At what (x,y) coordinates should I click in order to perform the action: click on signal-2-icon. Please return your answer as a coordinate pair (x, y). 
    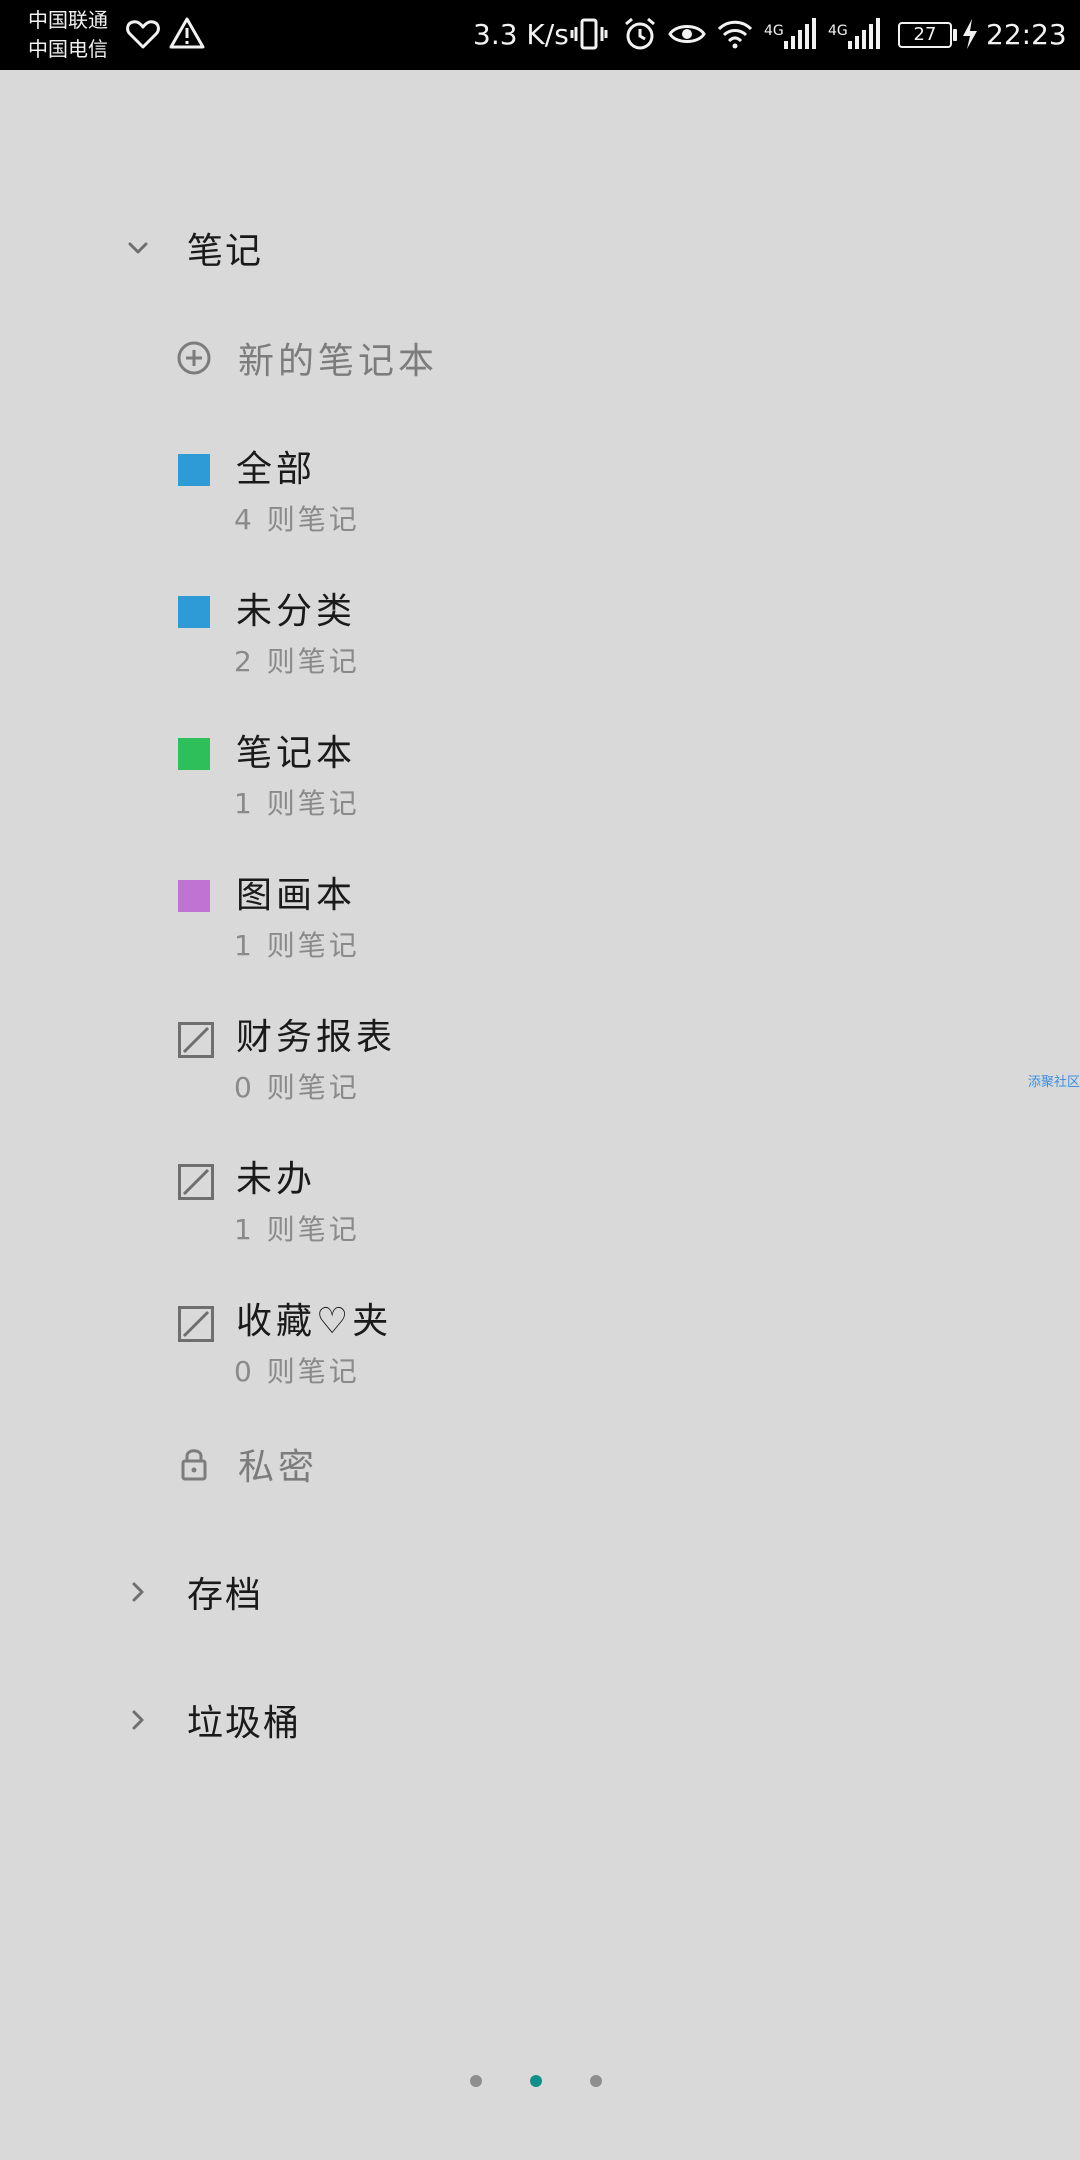
    Looking at the image, I should click on (864, 33).